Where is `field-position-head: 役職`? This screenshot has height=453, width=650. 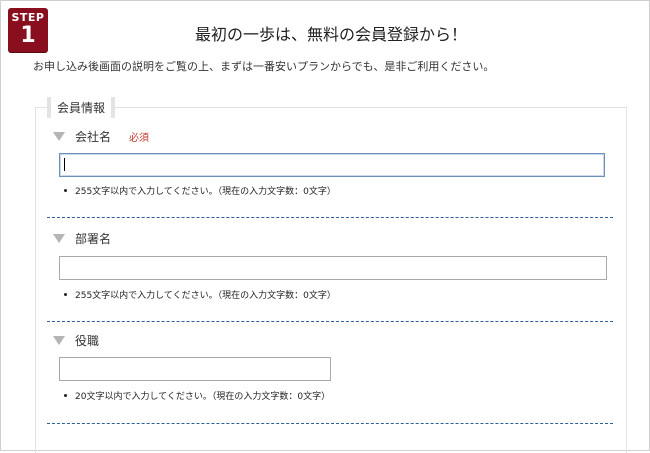 field-position-head: 役職 is located at coordinates (76, 340).